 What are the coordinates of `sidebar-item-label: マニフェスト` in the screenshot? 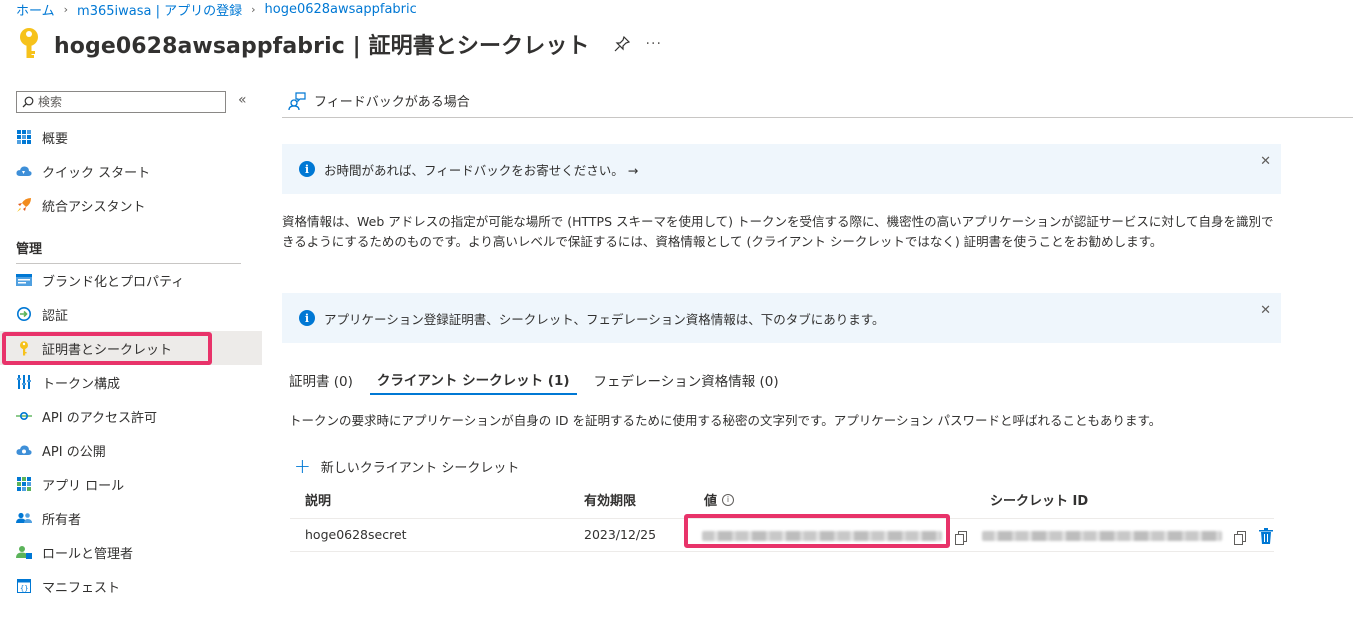 It's located at (81, 588).